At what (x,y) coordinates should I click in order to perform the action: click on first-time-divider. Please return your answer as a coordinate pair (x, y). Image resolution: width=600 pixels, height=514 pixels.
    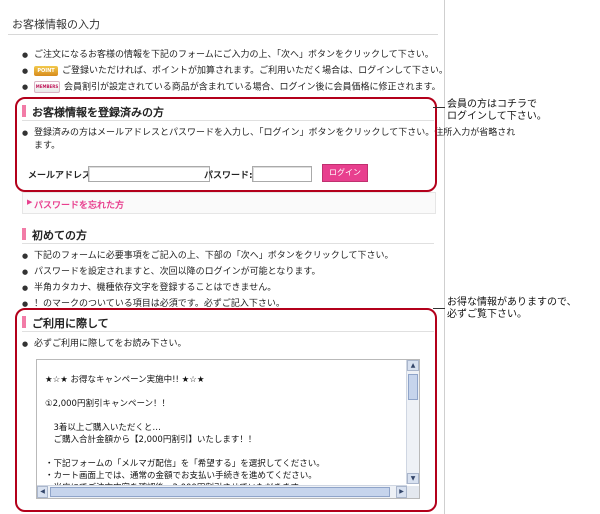
    Looking at the image, I should click on (228, 243).